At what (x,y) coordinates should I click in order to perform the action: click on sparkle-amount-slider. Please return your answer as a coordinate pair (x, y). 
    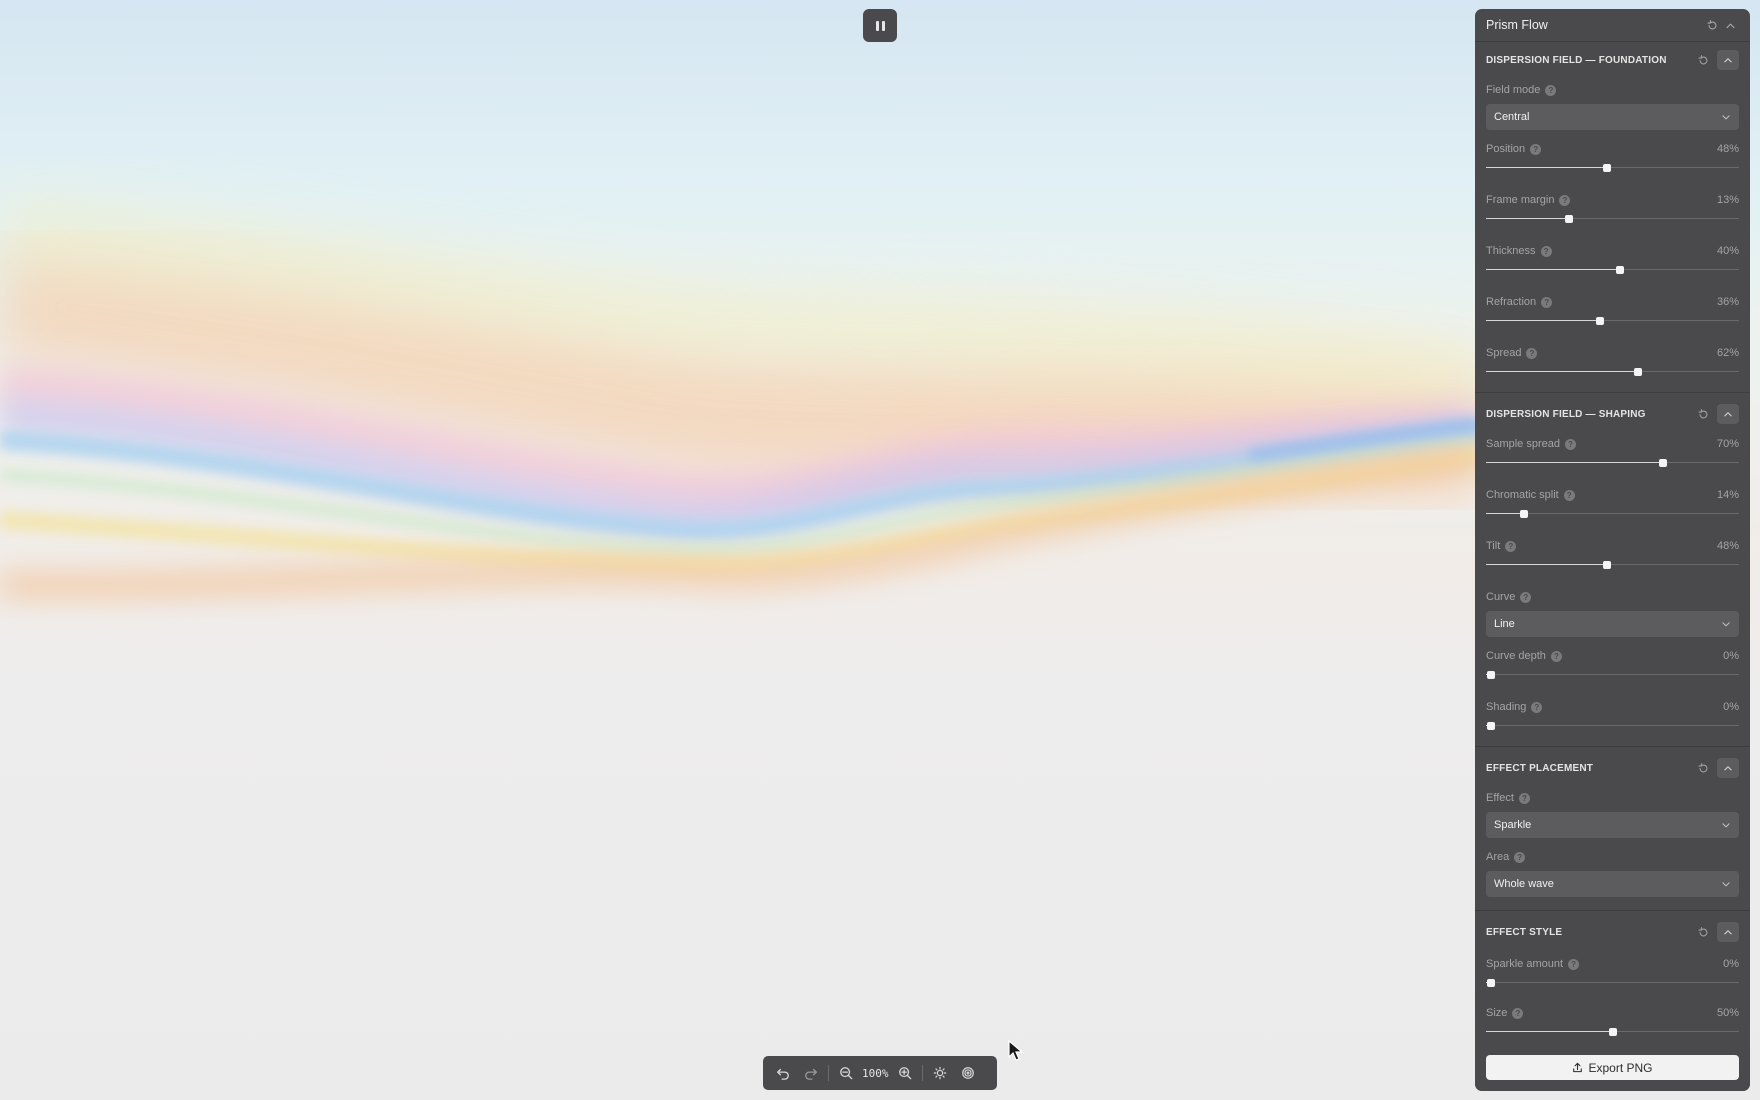
    Looking at the image, I should click on (1612, 983).